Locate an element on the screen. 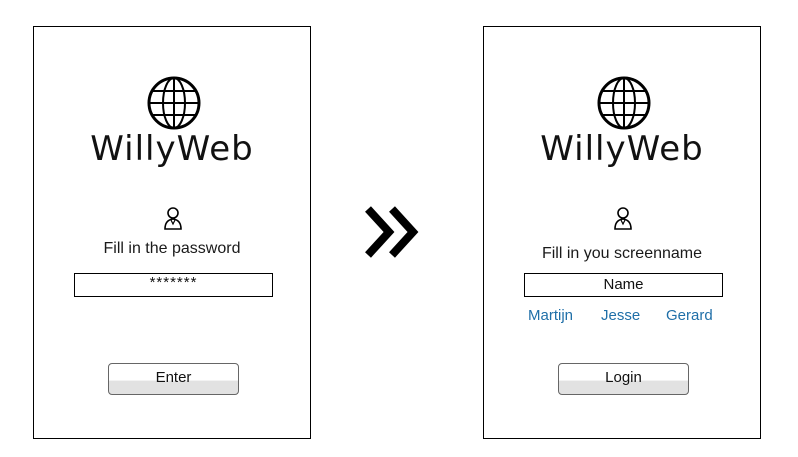  screenname-prompt: Fill in you screenname is located at coordinates (622, 253).